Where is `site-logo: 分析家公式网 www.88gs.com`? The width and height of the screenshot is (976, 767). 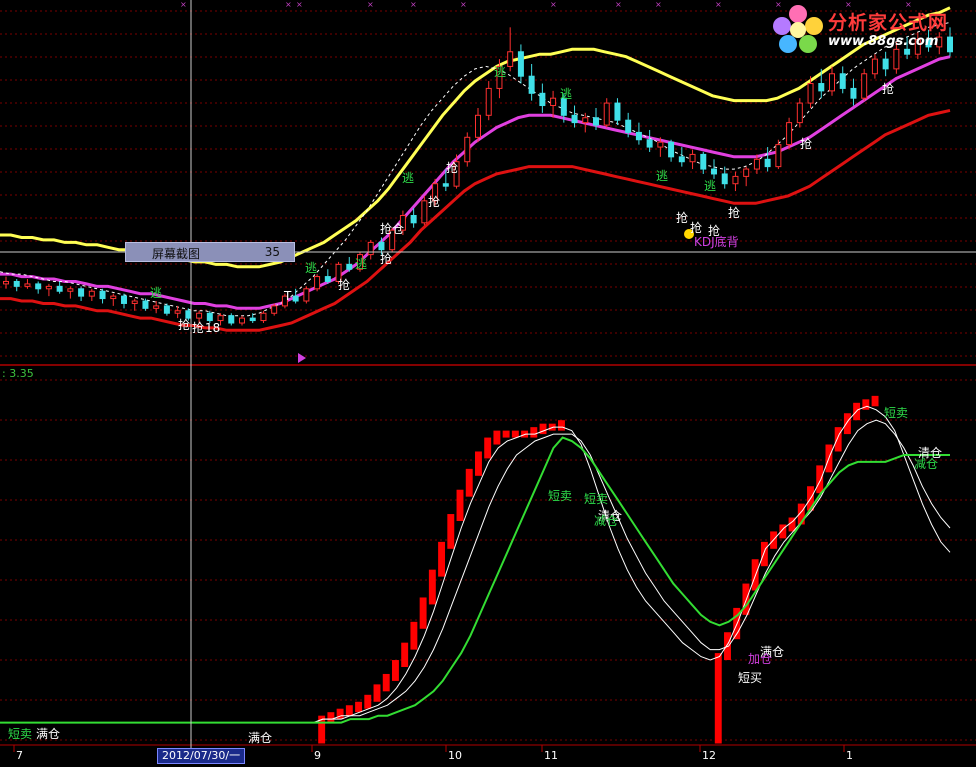 site-logo: 分析家公式网 www.88gs.com is located at coordinates (870, 29).